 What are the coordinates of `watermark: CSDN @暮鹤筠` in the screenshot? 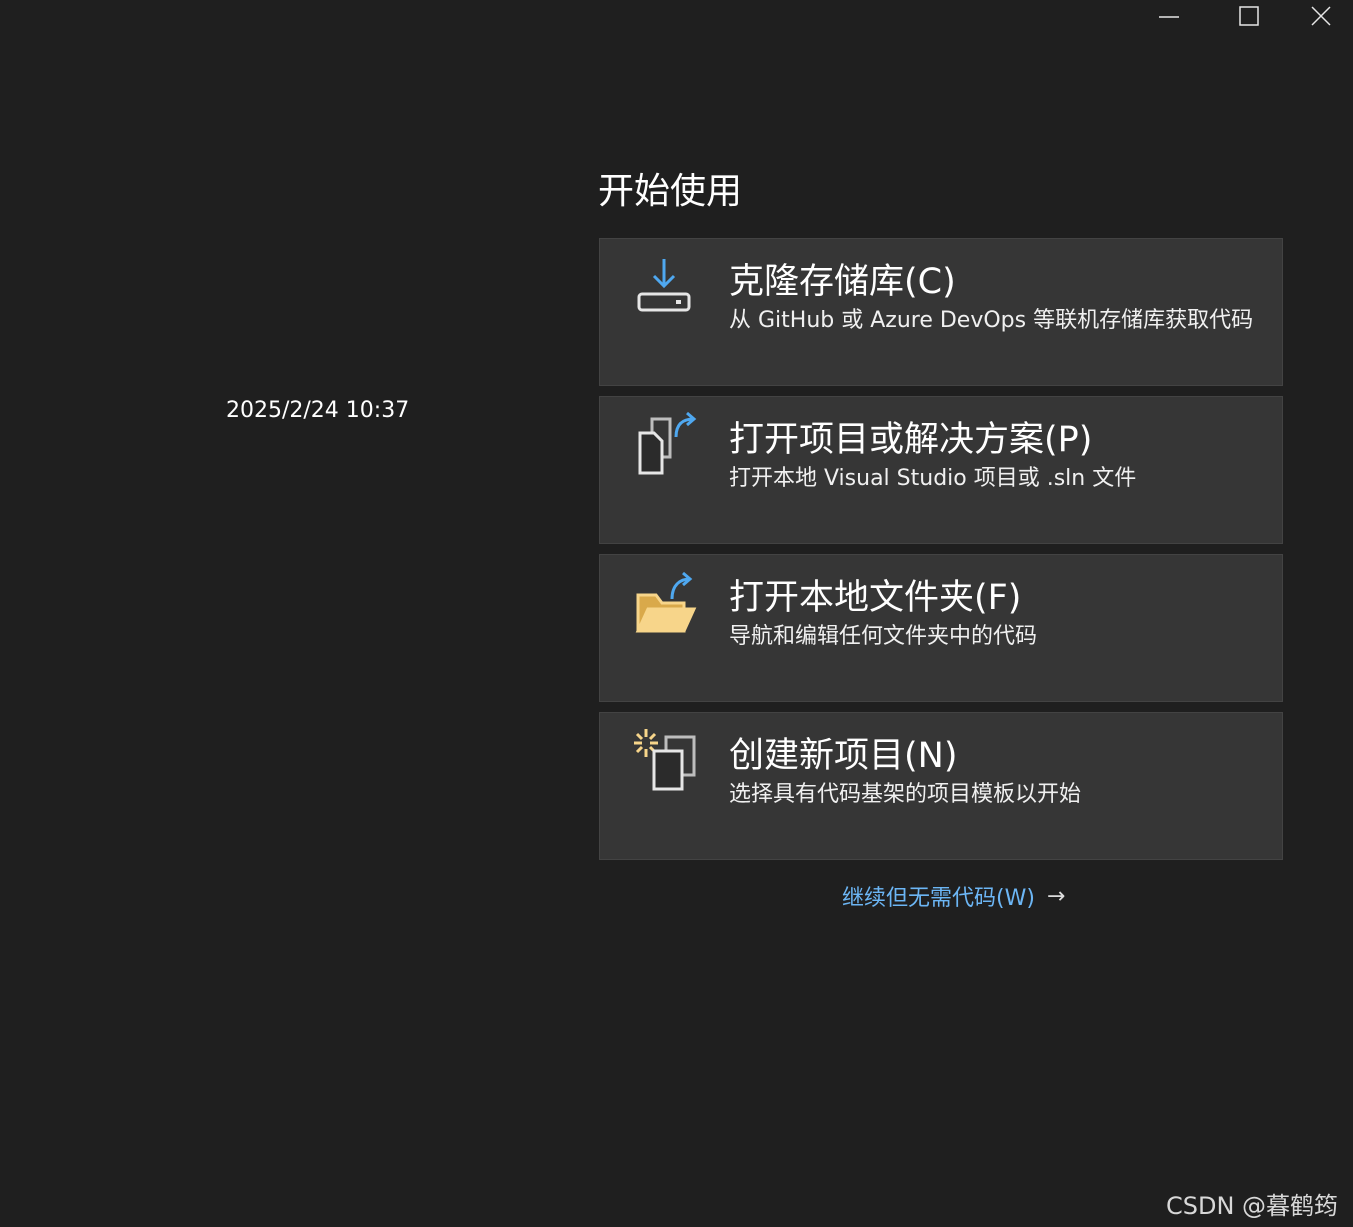 It's located at (1252, 1206).